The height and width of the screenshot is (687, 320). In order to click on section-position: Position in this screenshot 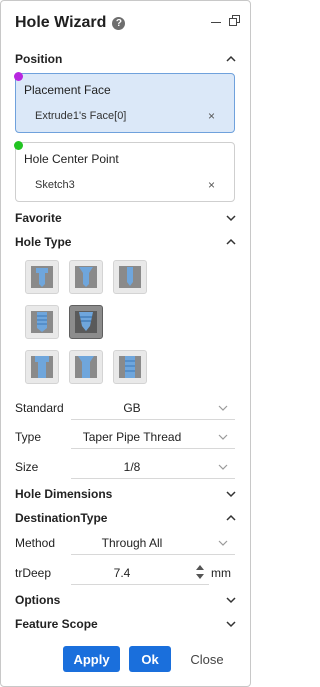, I will do `click(126, 59)`.